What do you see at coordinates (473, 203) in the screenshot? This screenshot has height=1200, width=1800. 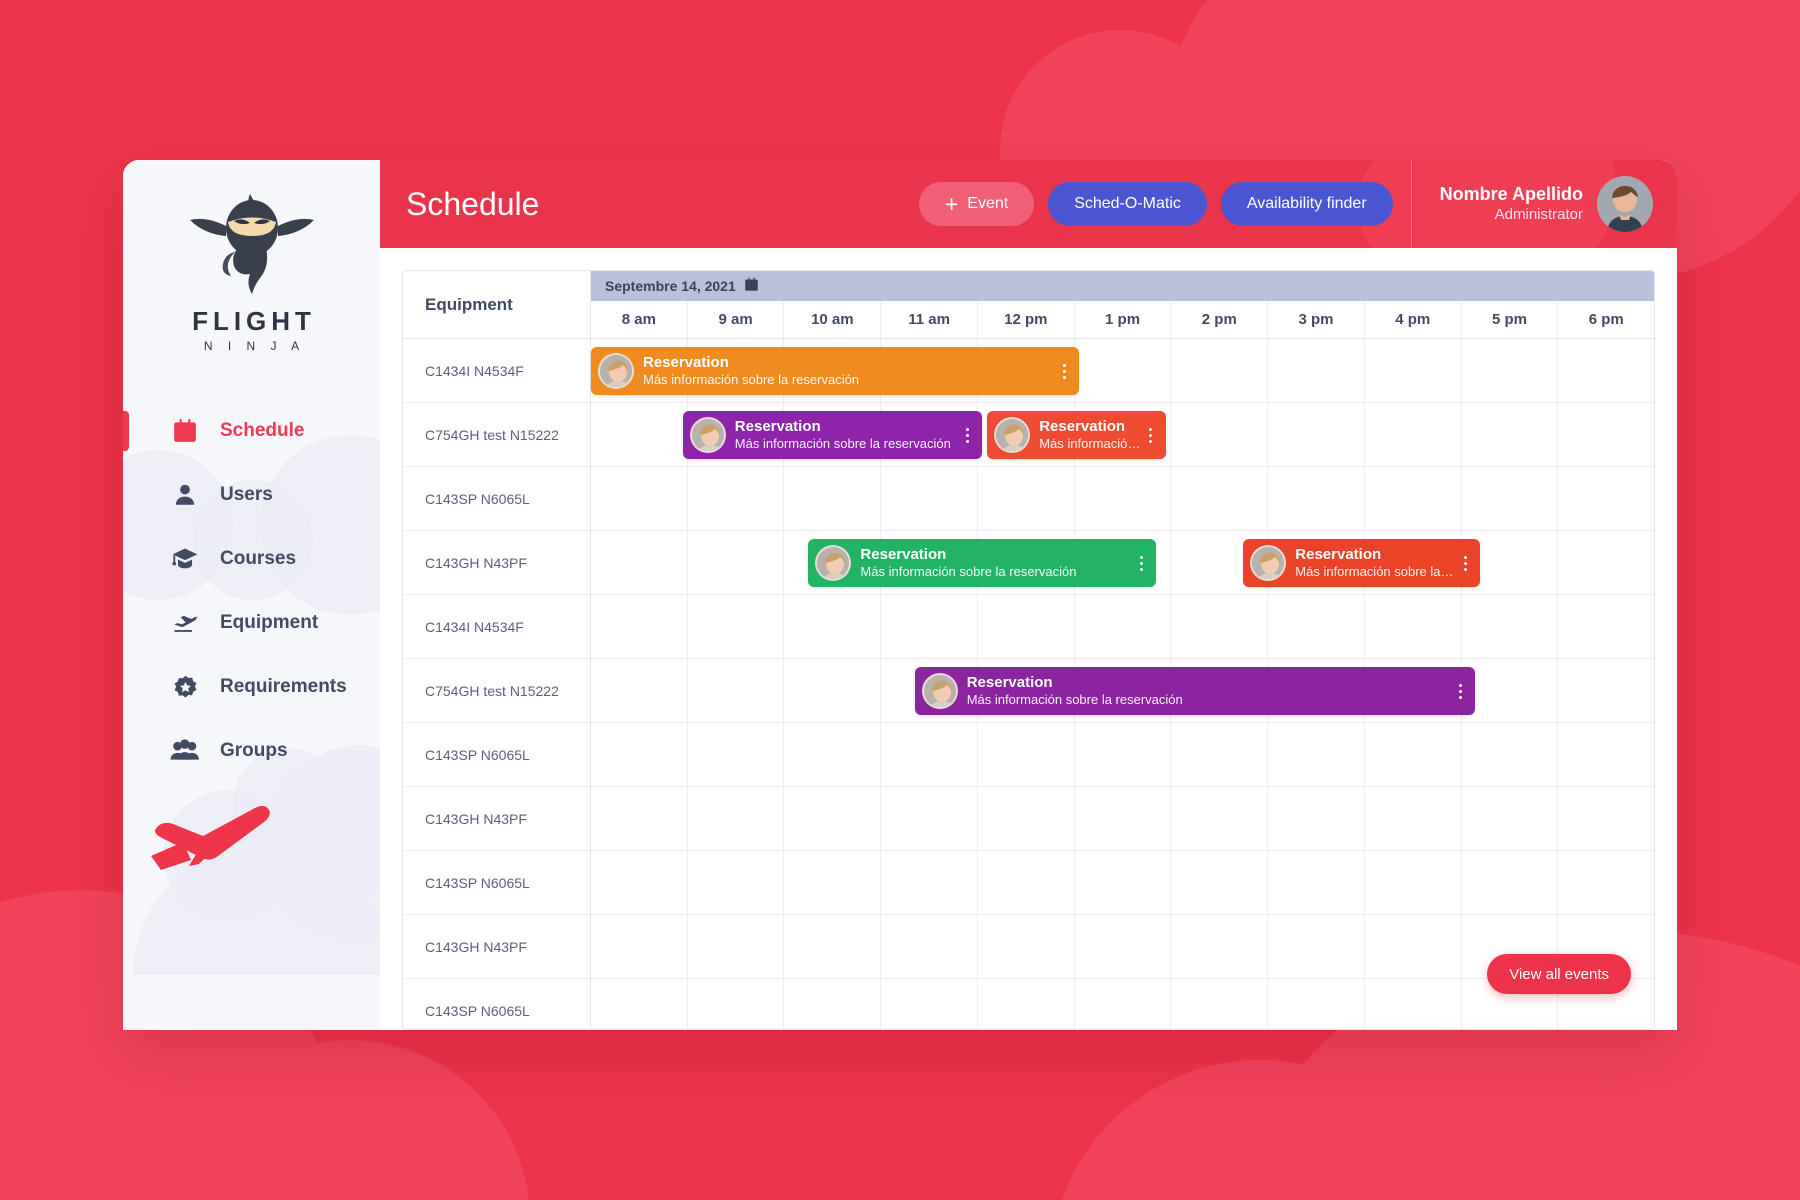 I see `page-title: Schedule` at bounding box center [473, 203].